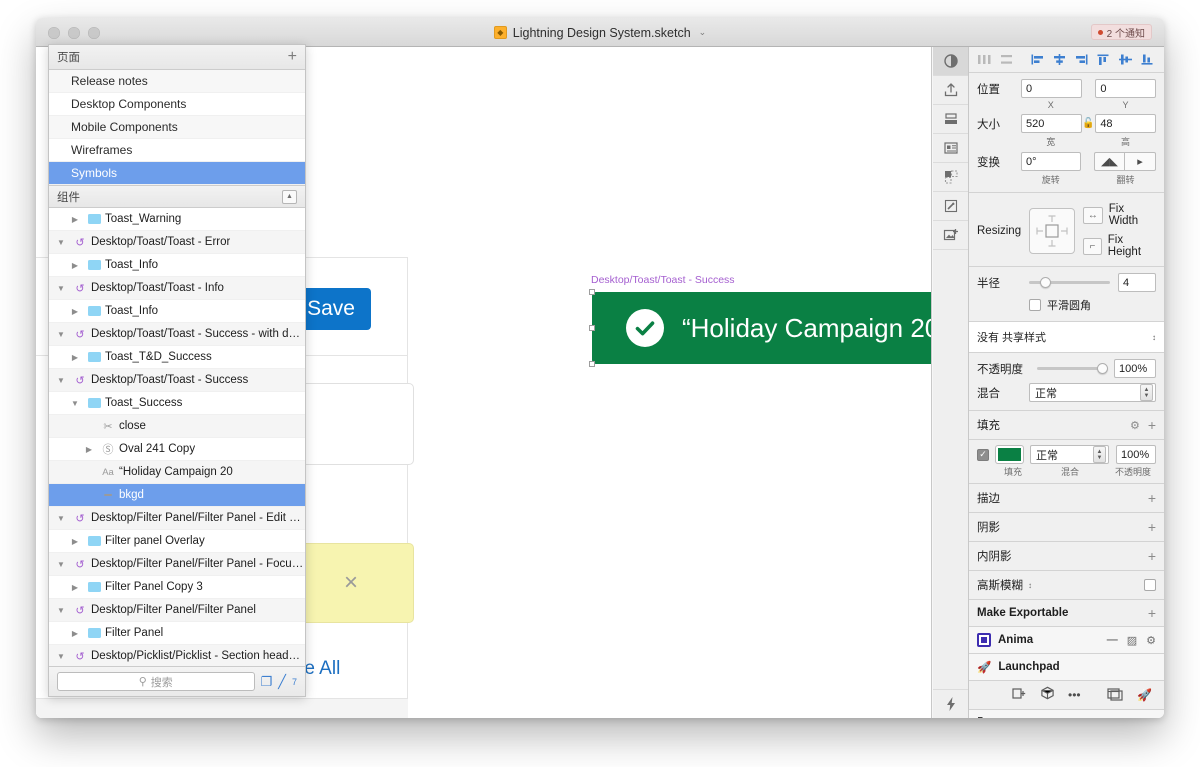 The image size is (1200, 767). Describe the element at coordinates (1006, 59) in the screenshot. I see `distribute-vertical-icon` at that location.